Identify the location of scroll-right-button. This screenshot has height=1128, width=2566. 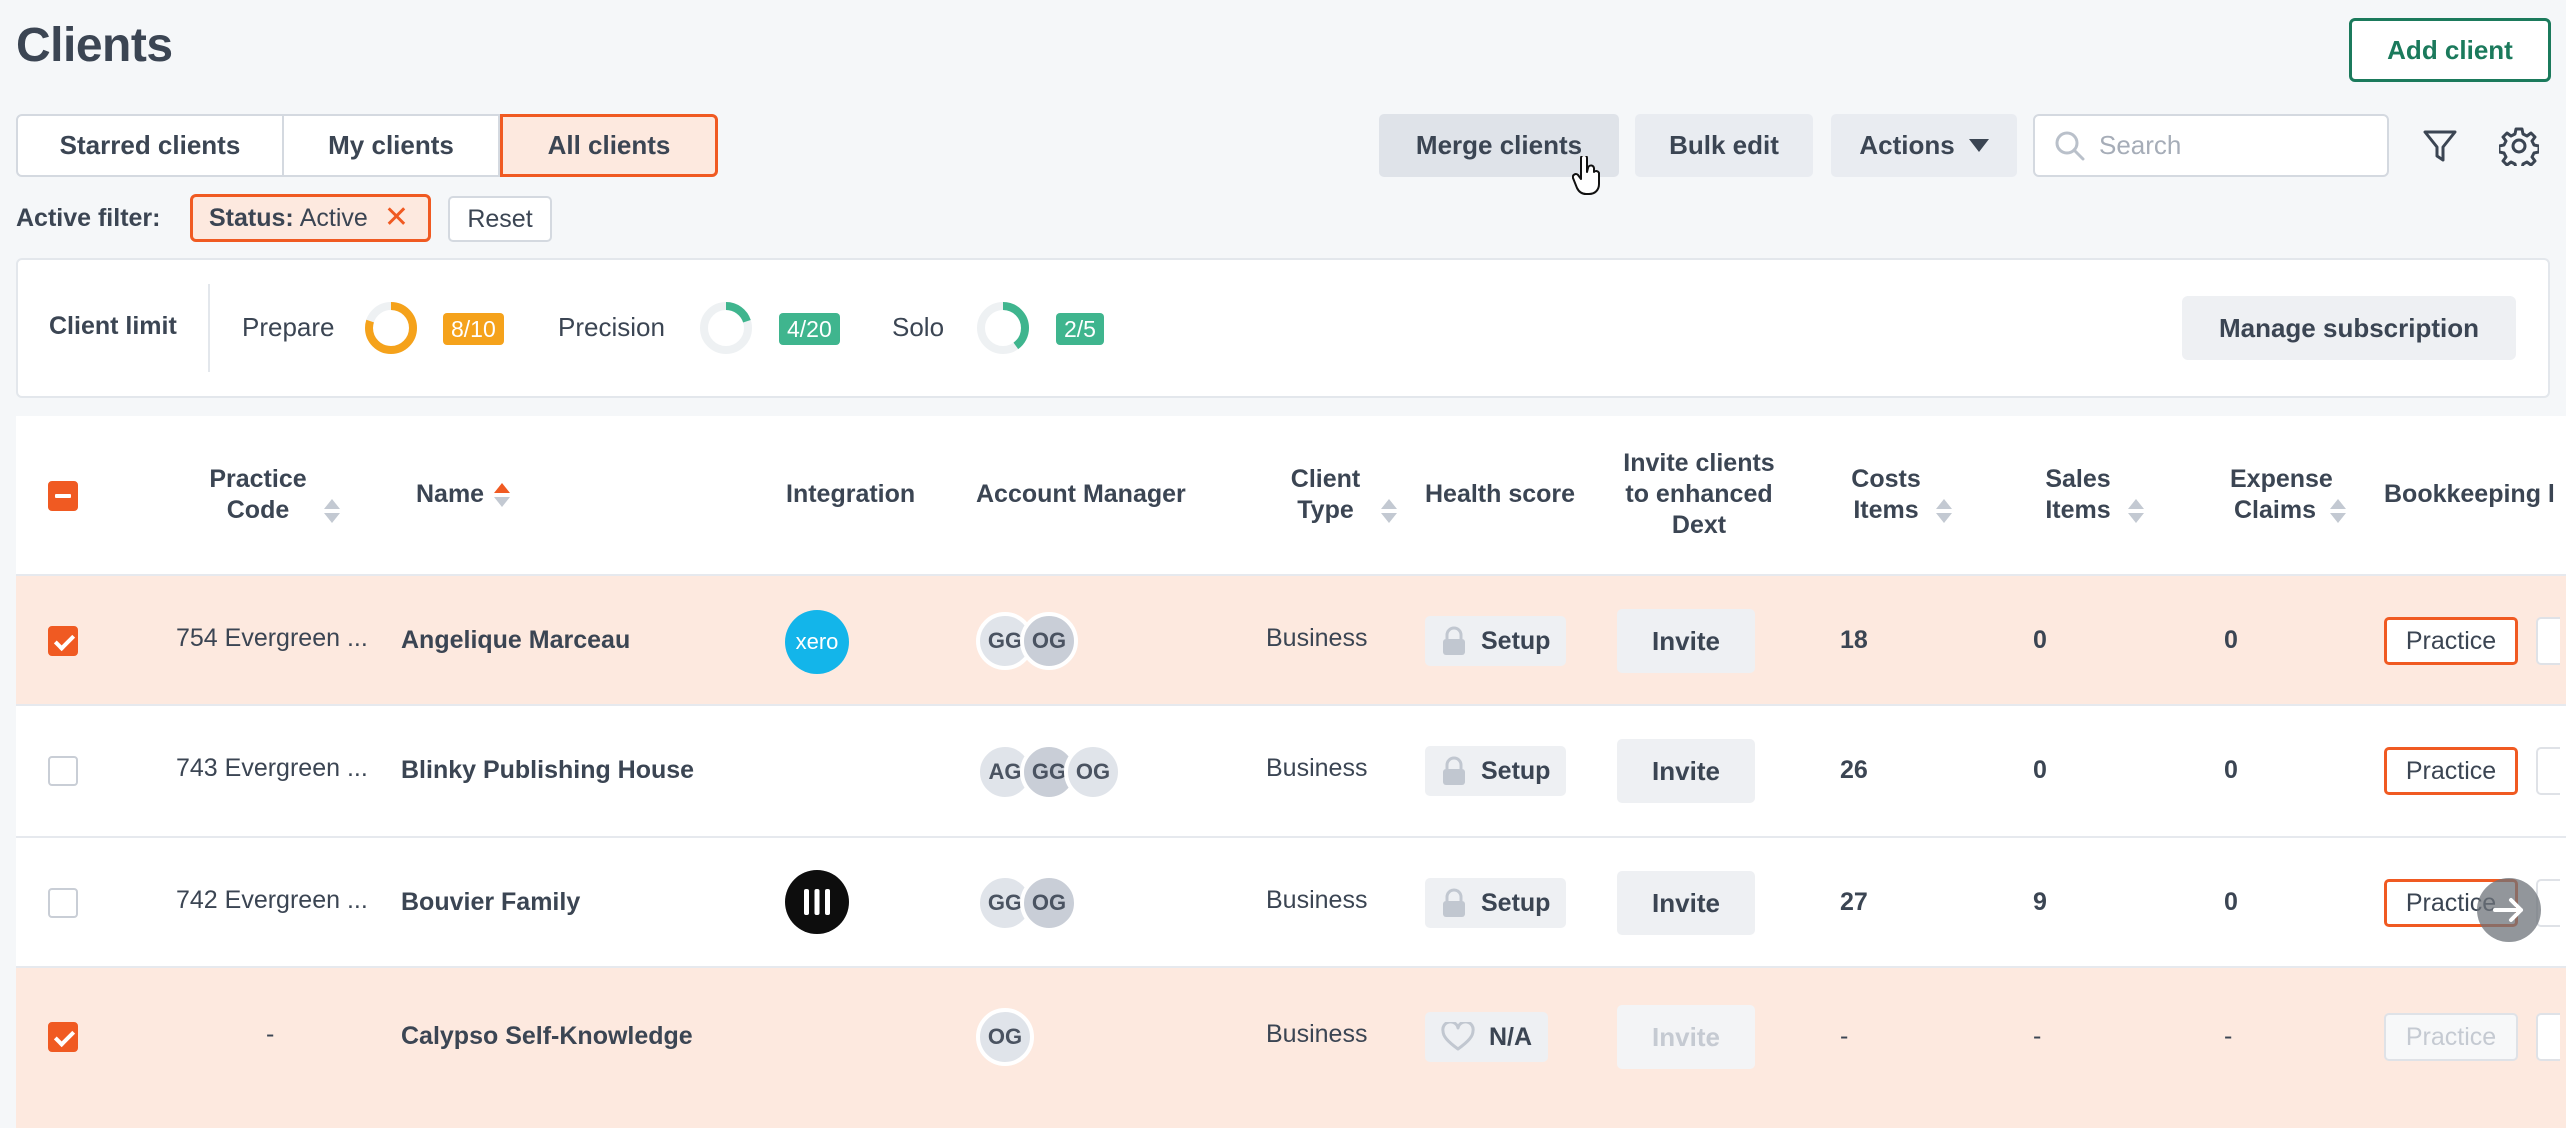
(2509, 910).